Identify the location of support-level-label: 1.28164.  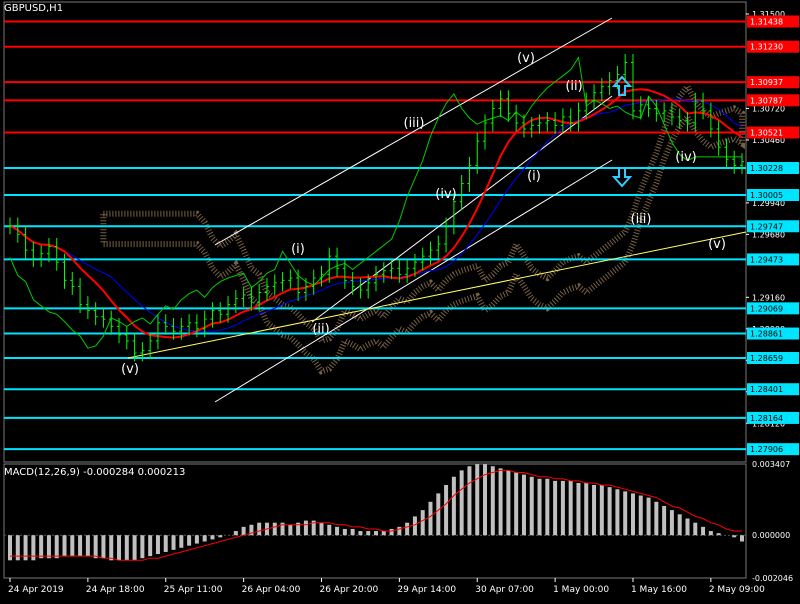
(766, 418).